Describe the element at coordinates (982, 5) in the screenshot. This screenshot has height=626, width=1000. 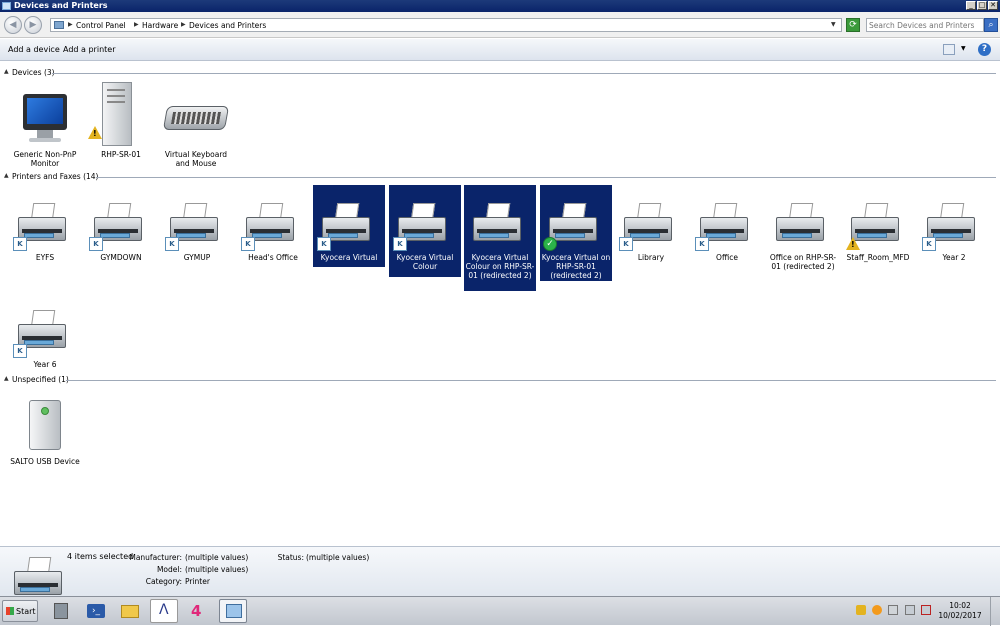
I see `maximize-button: □` at that location.